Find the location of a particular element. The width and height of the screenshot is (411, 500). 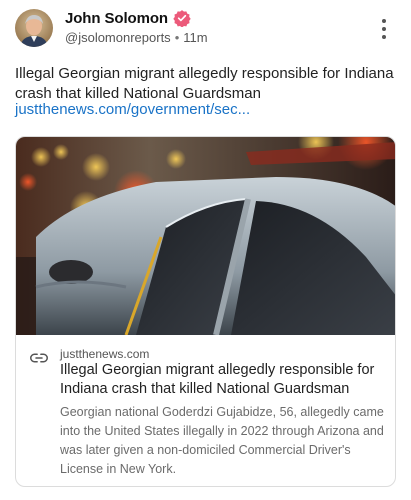

avatar is located at coordinates (34, 28).